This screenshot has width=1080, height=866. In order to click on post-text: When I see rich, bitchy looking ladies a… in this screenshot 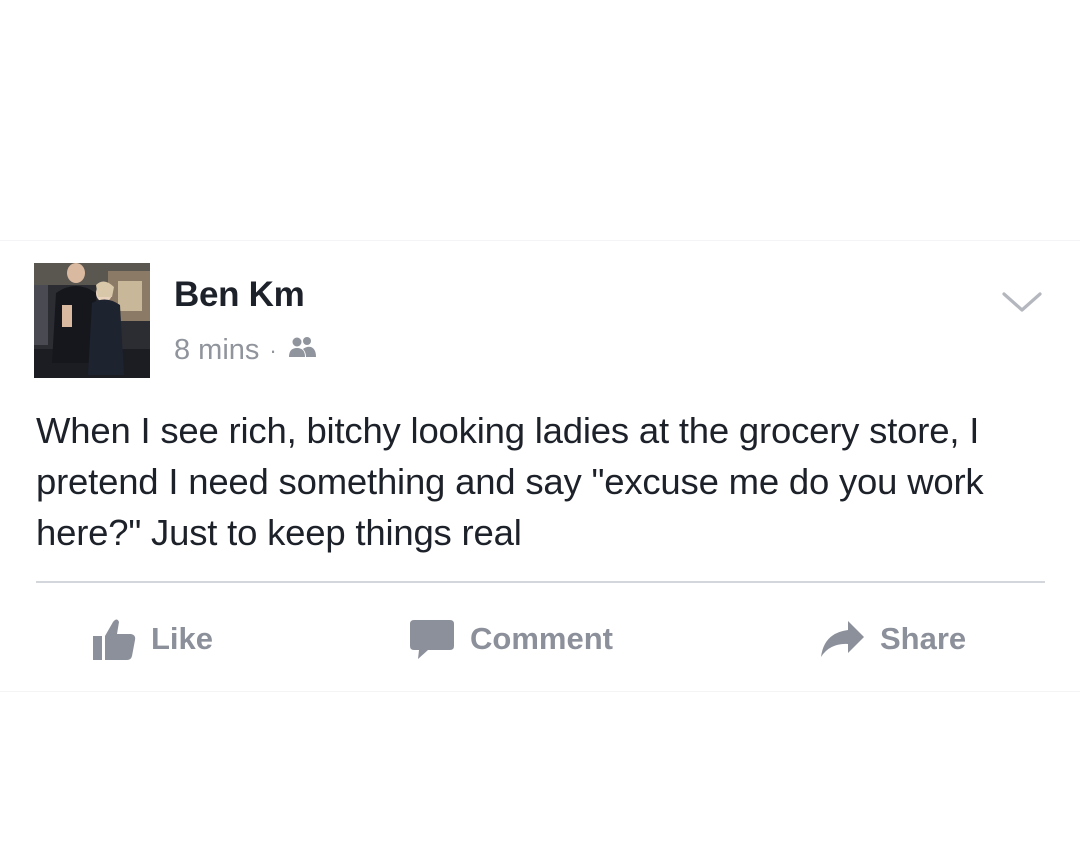, I will do `click(510, 481)`.